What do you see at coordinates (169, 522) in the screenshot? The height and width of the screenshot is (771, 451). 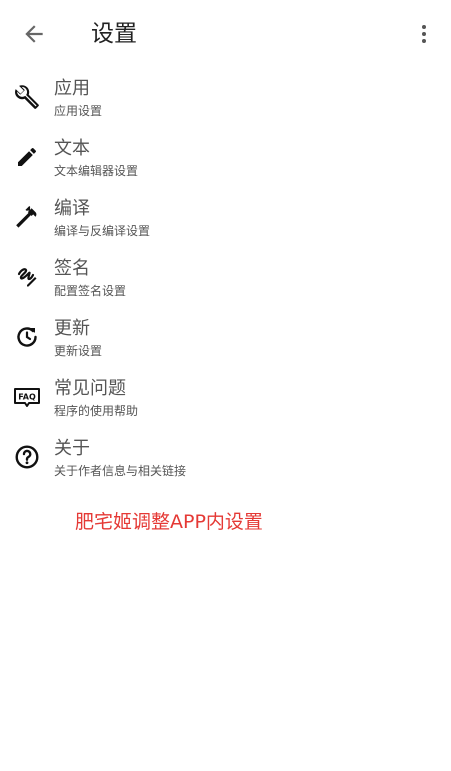 I see `annotation-note: 肥宅姬调整APP内设置` at bounding box center [169, 522].